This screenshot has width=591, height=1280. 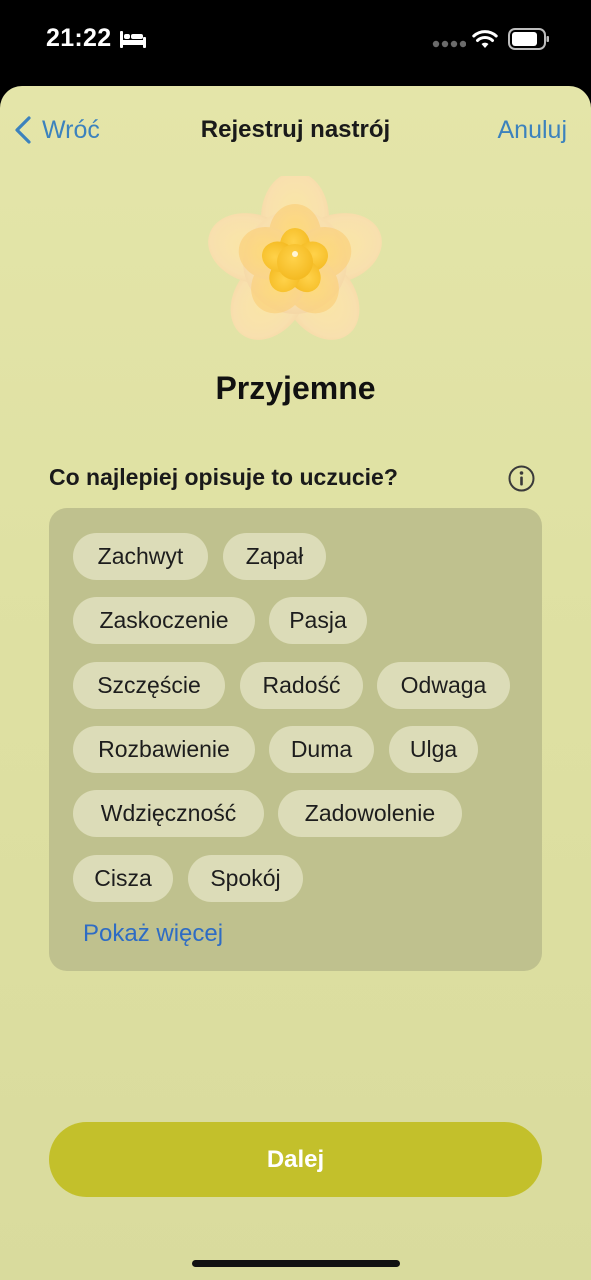 What do you see at coordinates (301, 685) in the screenshot?
I see `tag-radosc: Radość` at bounding box center [301, 685].